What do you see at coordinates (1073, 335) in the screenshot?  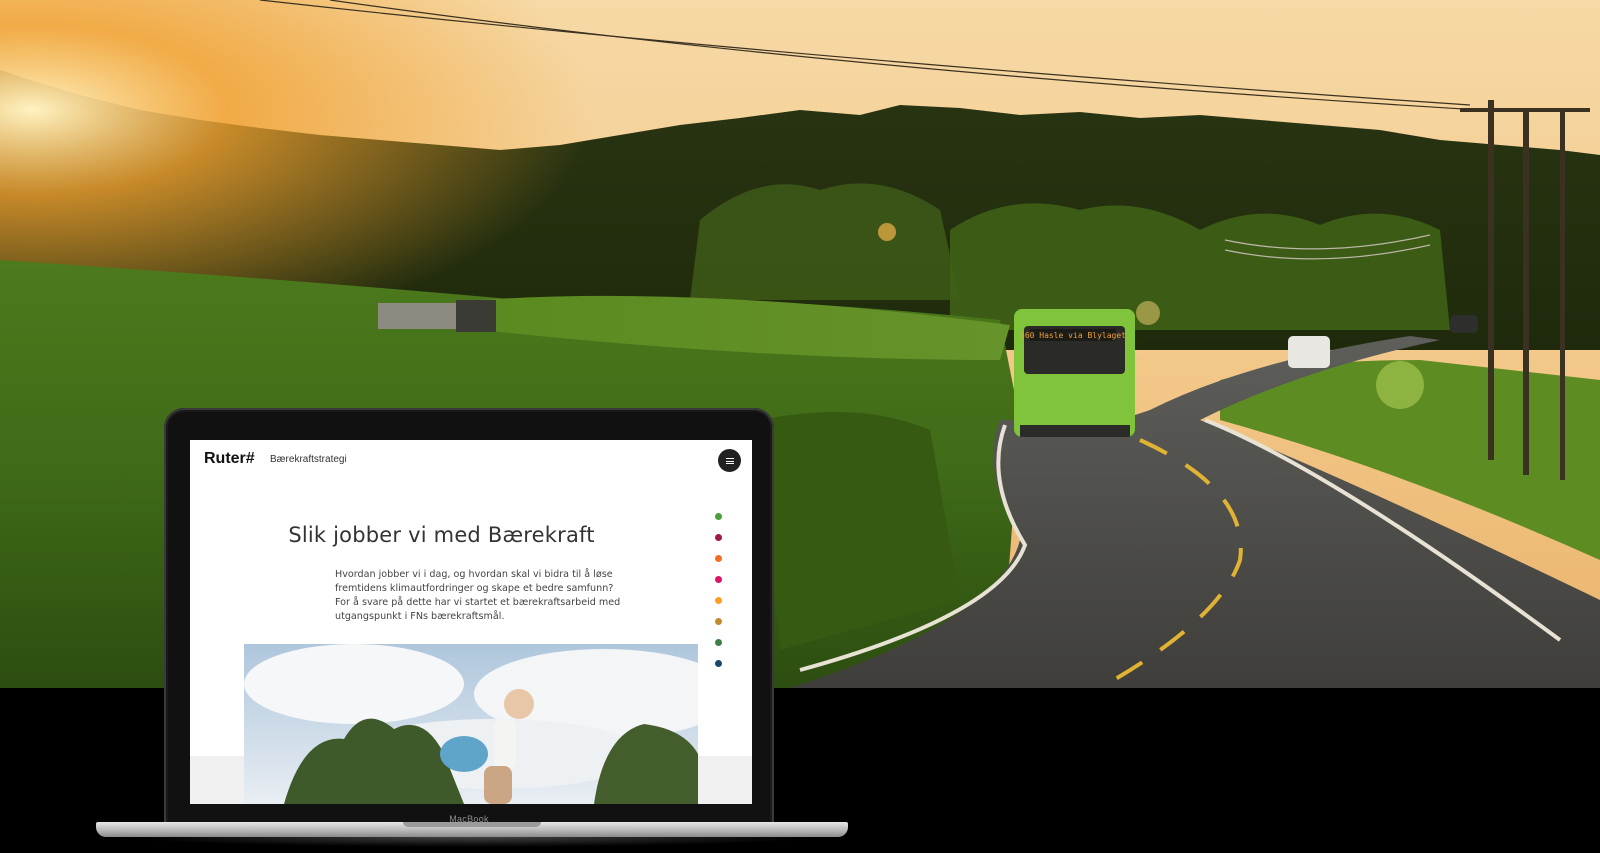 I see `bus-destination-display: 560 Hasle via Blylaget` at bounding box center [1073, 335].